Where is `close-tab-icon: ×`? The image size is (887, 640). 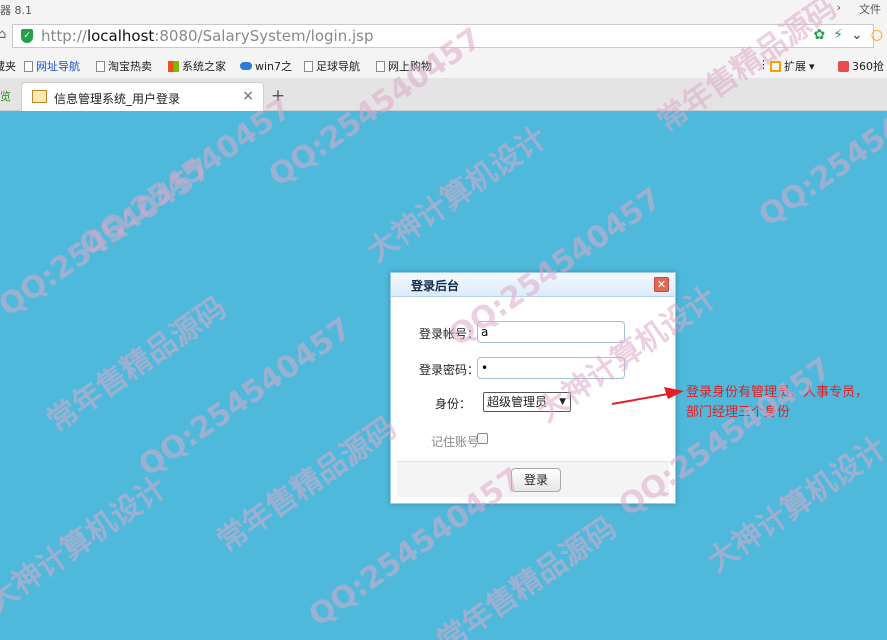
close-tab-icon: × is located at coordinates (248, 96).